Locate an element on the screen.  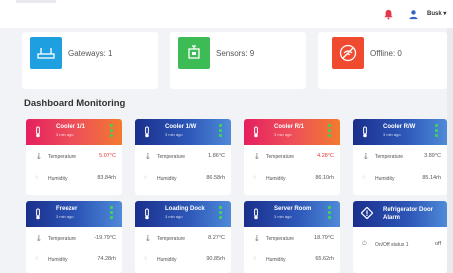
on-off-status-row: ⏻ On/Off status 1 off is located at coordinates (401, 244).